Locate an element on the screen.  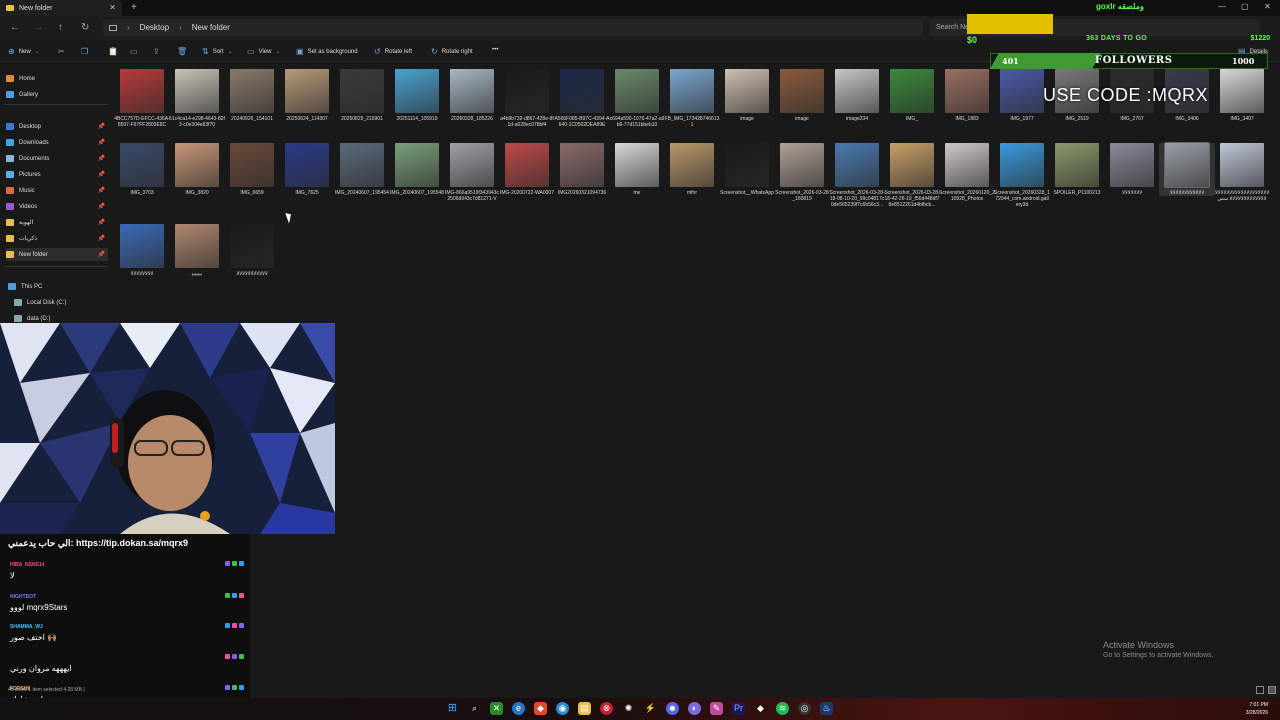
xbox-icon: ✕ is located at coordinates (496, 708).